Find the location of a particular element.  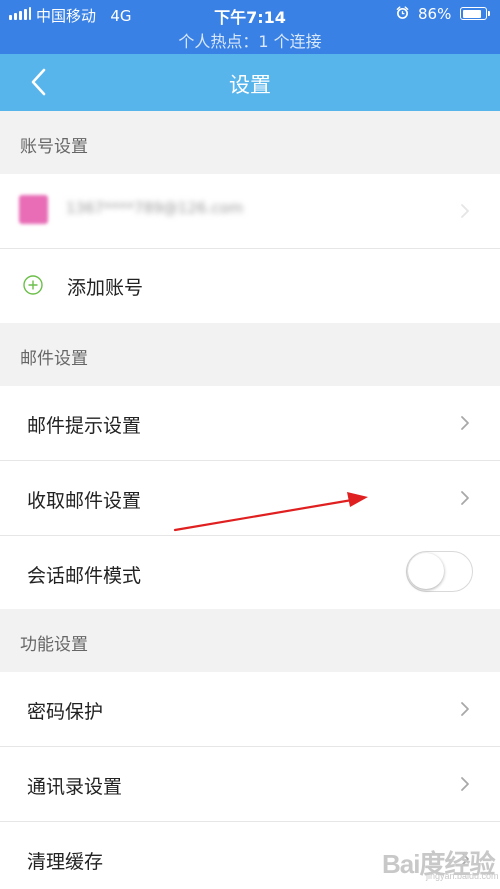

receive-mail-settings-row: 收取邮件设置 is located at coordinates (250, 498).